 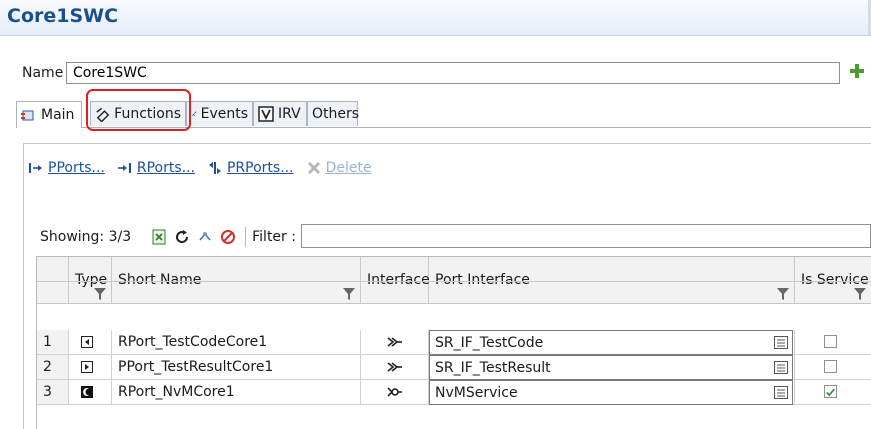 What do you see at coordinates (86, 237) in the screenshot?
I see `showing-count: Showing: 3/3` at bounding box center [86, 237].